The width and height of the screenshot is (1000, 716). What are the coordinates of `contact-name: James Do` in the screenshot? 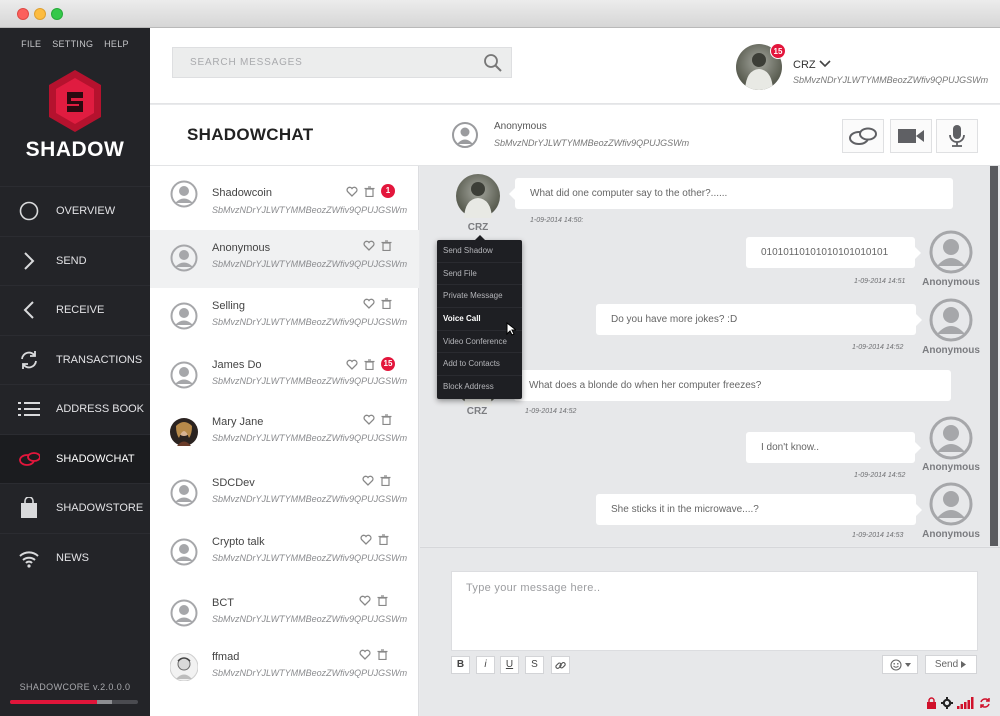 It's located at (237, 365).